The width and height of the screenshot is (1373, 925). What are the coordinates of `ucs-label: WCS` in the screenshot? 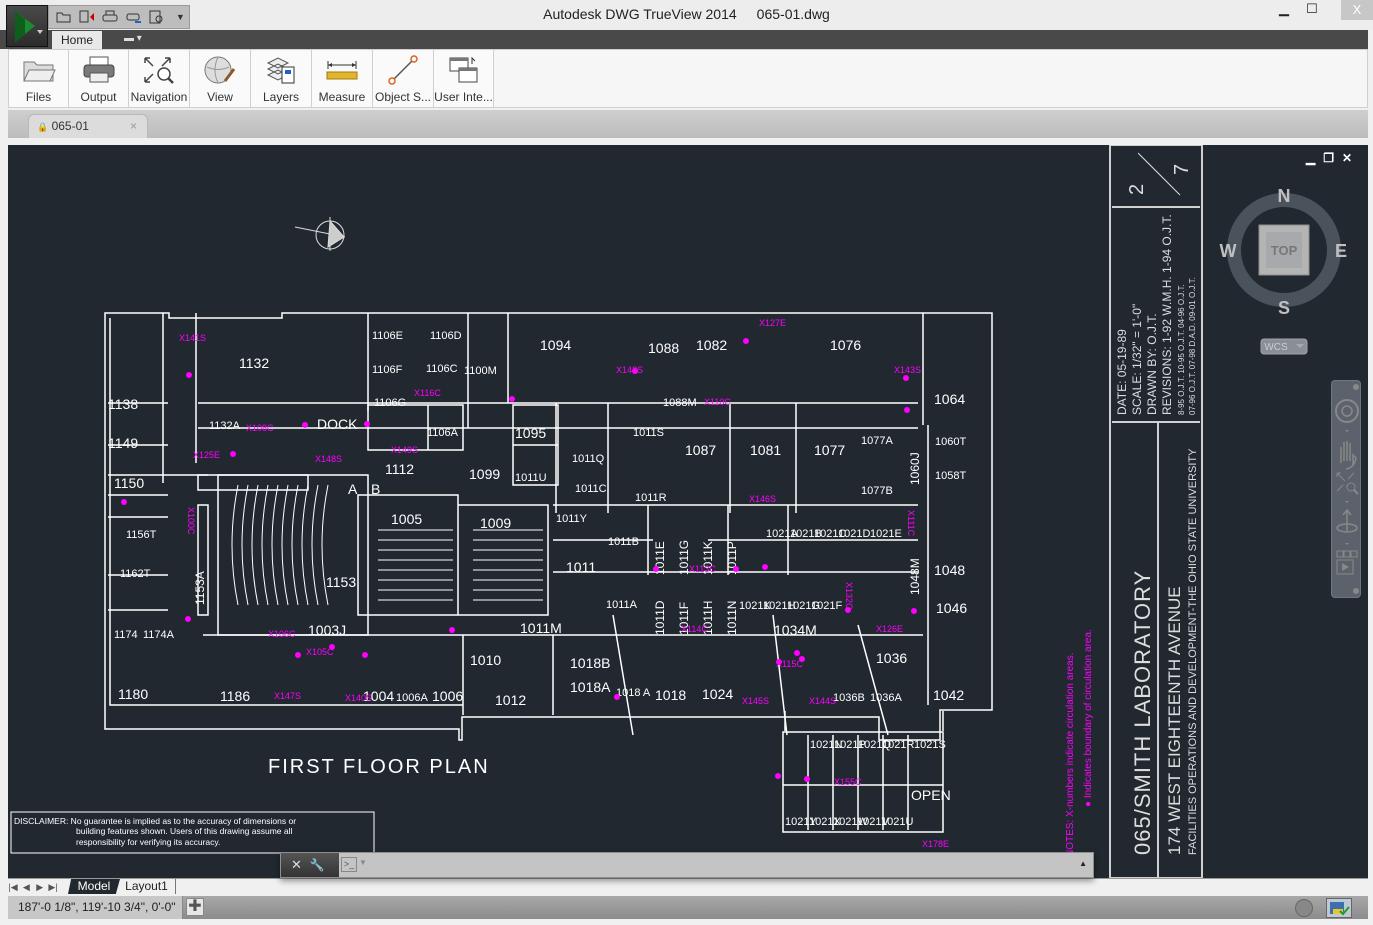 It's located at (1276, 347).